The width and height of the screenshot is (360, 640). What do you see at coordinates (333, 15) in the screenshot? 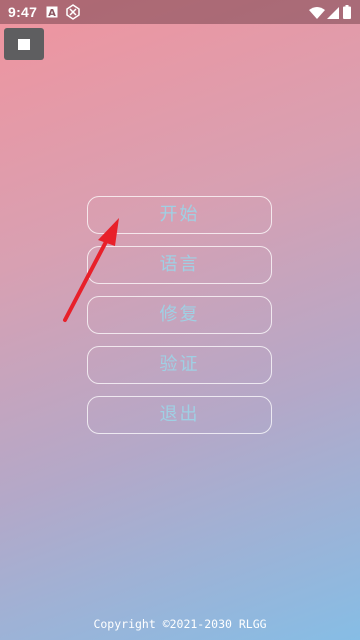
I see `signal-icon` at bounding box center [333, 15].